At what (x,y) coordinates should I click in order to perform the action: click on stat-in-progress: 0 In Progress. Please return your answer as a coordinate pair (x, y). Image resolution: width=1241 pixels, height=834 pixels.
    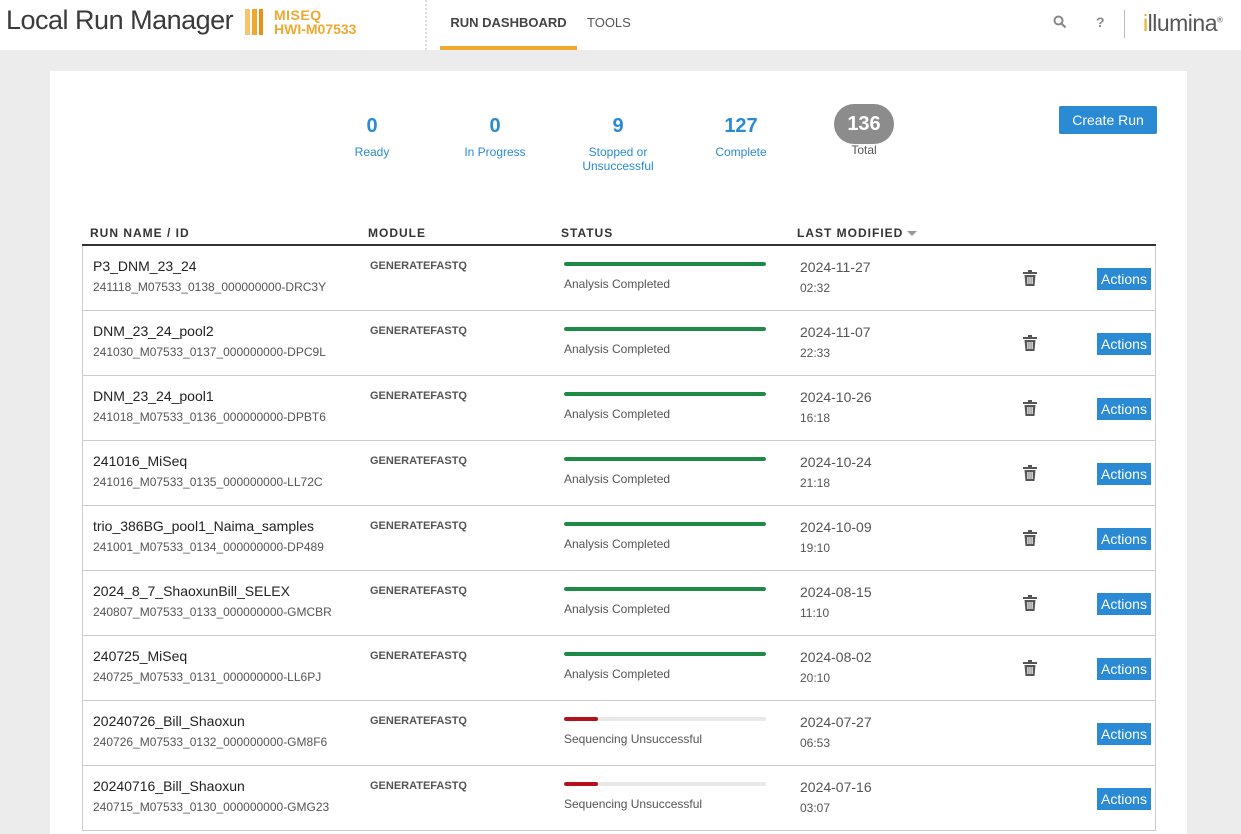
    Looking at the image, I should click on (495, 135).